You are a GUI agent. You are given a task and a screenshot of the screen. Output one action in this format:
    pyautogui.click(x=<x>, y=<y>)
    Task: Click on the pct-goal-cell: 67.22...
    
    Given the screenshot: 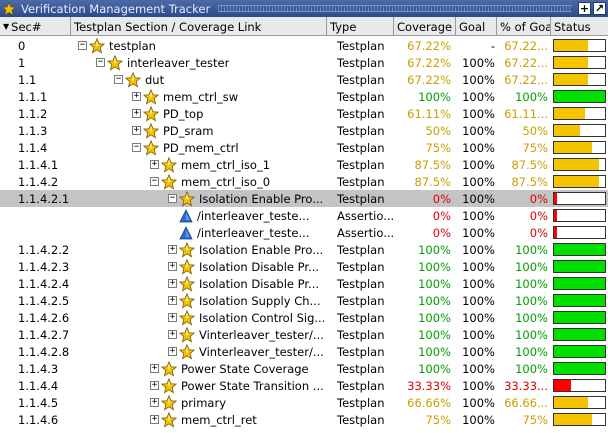 What is the action you would take?
    pyautogui.click(x=526, y=45)
    